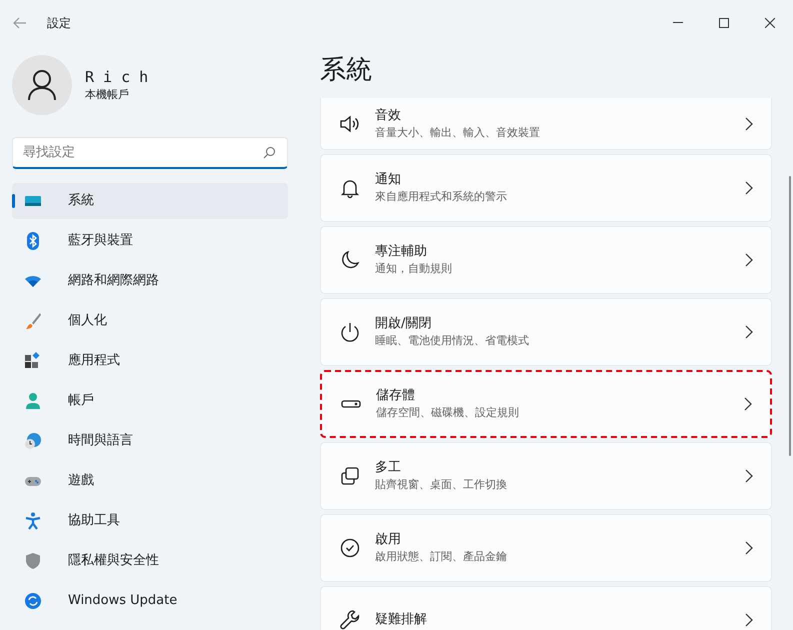 The height and width of the screenshot is (630, 793). What do you see at coordinates (546, 476) in the screenshot?
I see `settings-card: 多工 貼齊視窗、桌面、工作切換` at bounding box center [546, 476].